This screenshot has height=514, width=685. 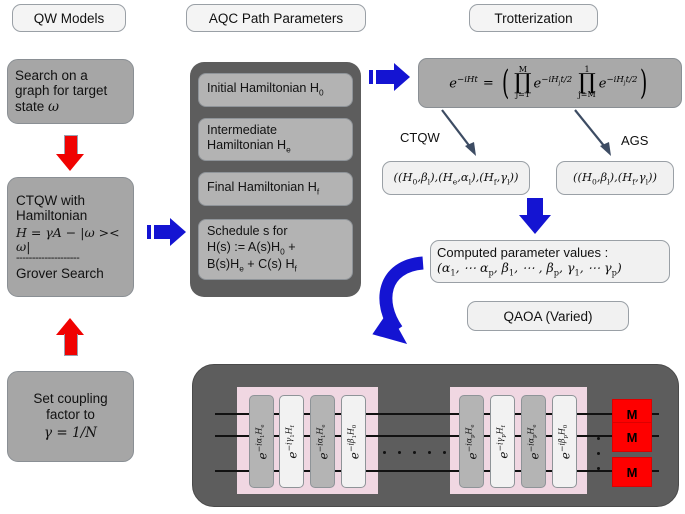 I want to click on circuit-gate-right-3-label: e−iαpHe, so click(x=533, y=441).